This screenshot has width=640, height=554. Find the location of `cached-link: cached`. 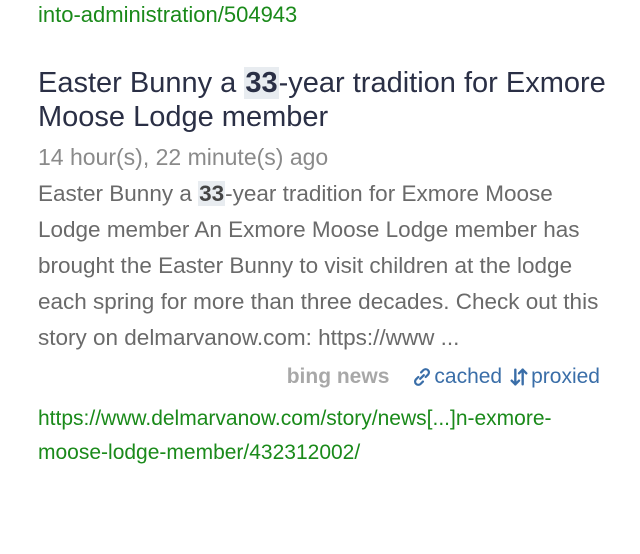

cached-link: cached is located at coordinates (456, 377).